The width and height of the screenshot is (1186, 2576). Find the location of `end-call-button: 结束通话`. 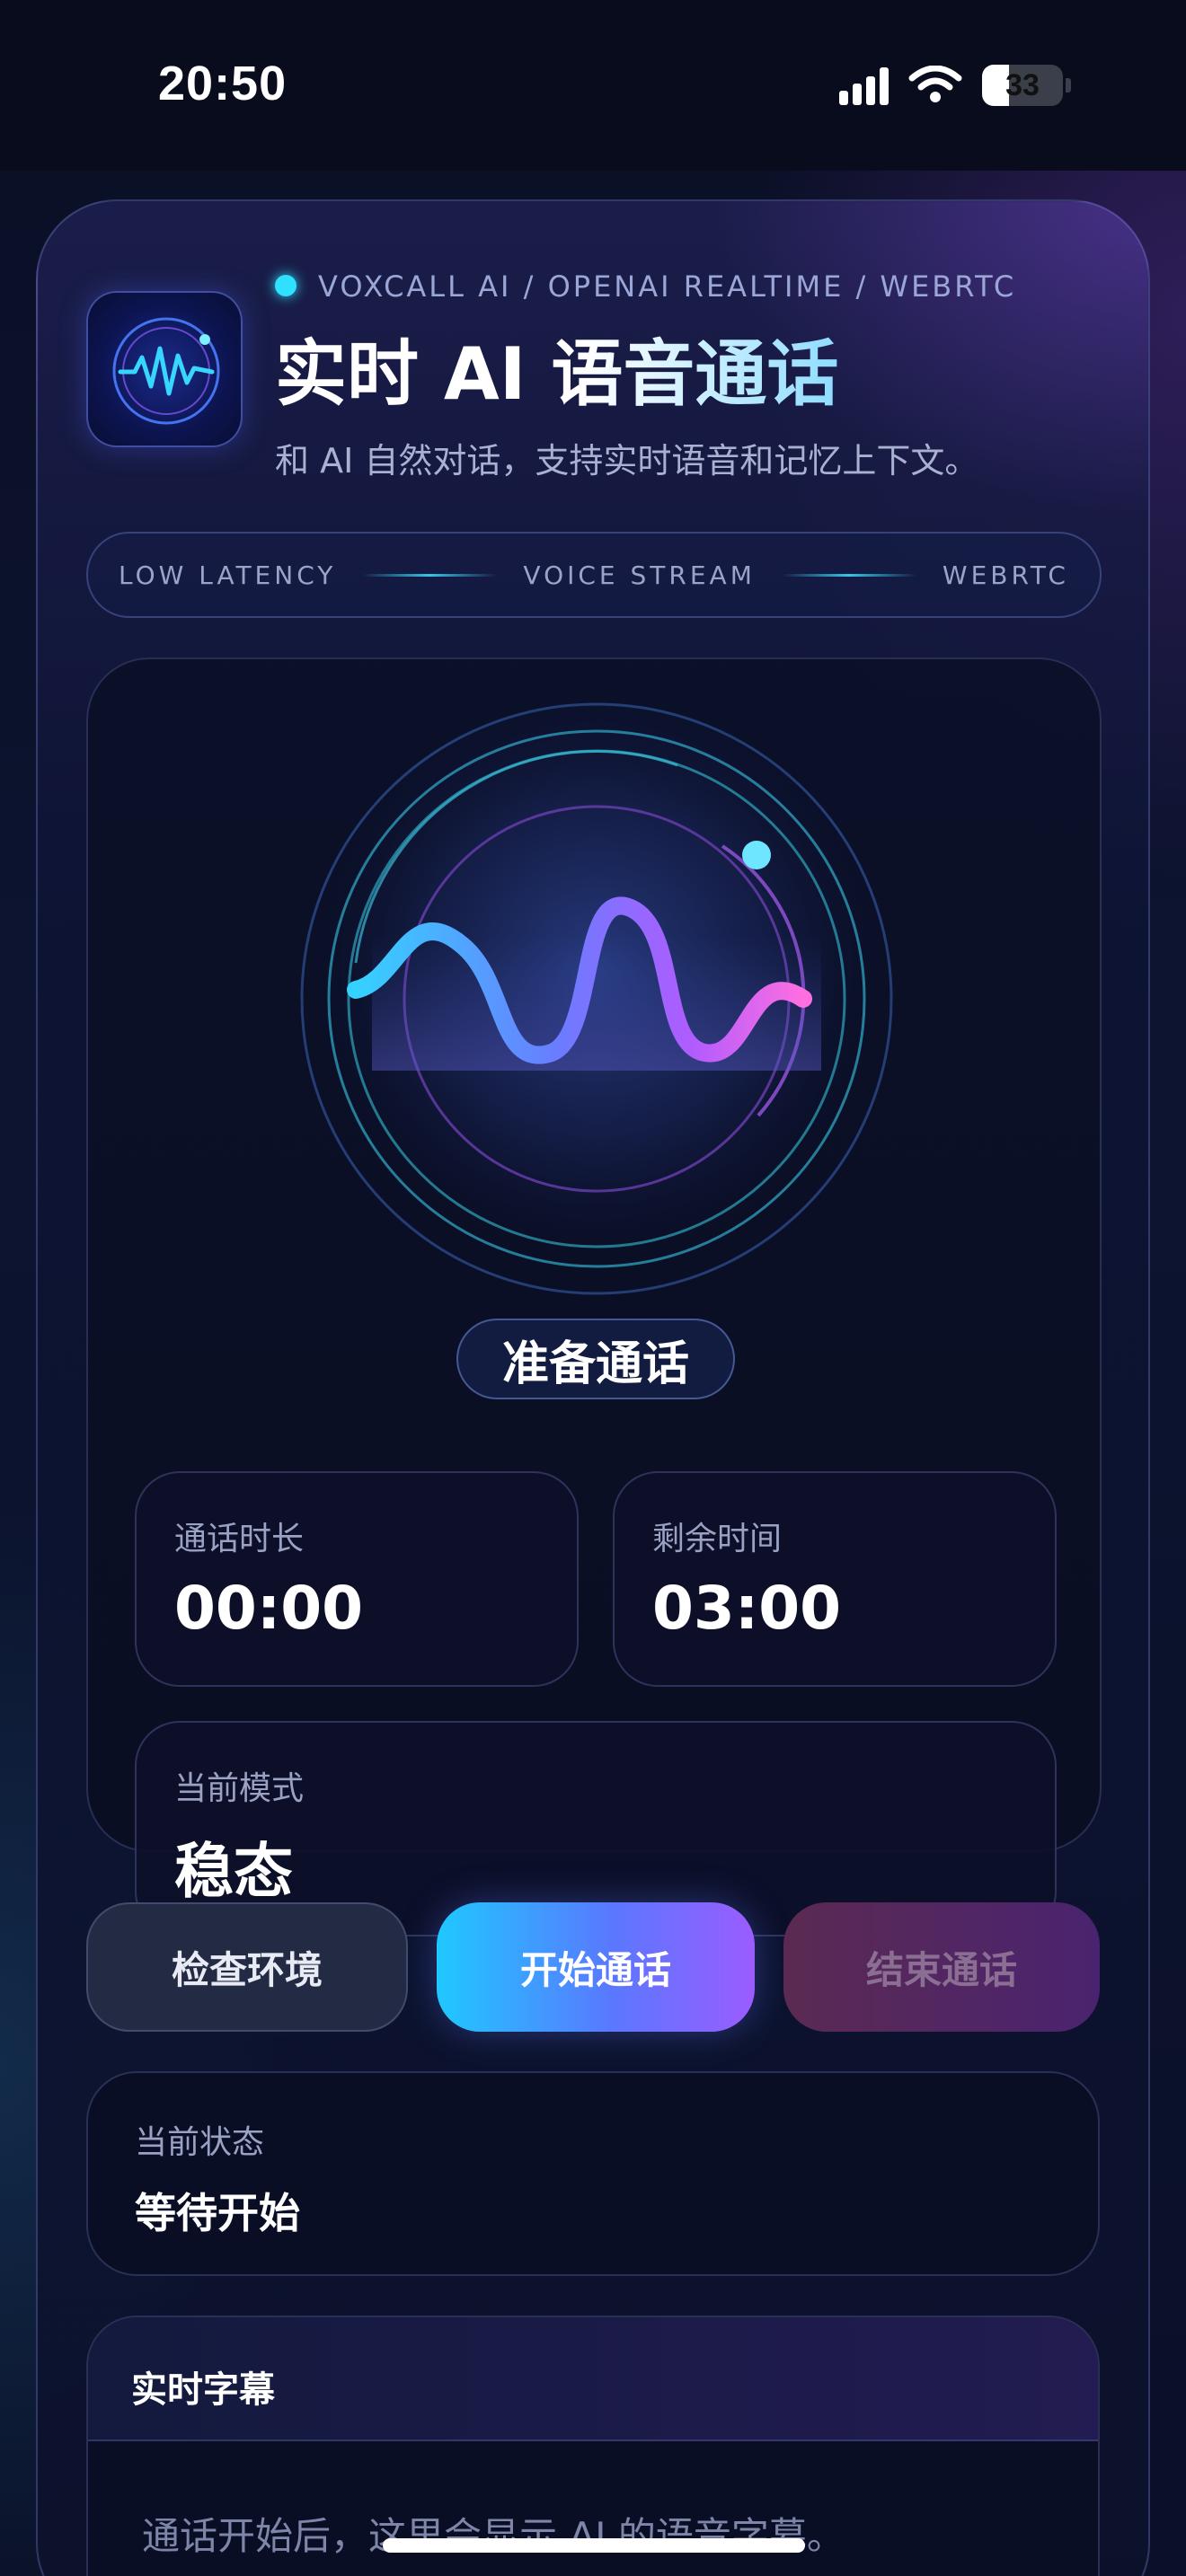

end-call-button: 结束通话 is located at coordinates (942, 1967).